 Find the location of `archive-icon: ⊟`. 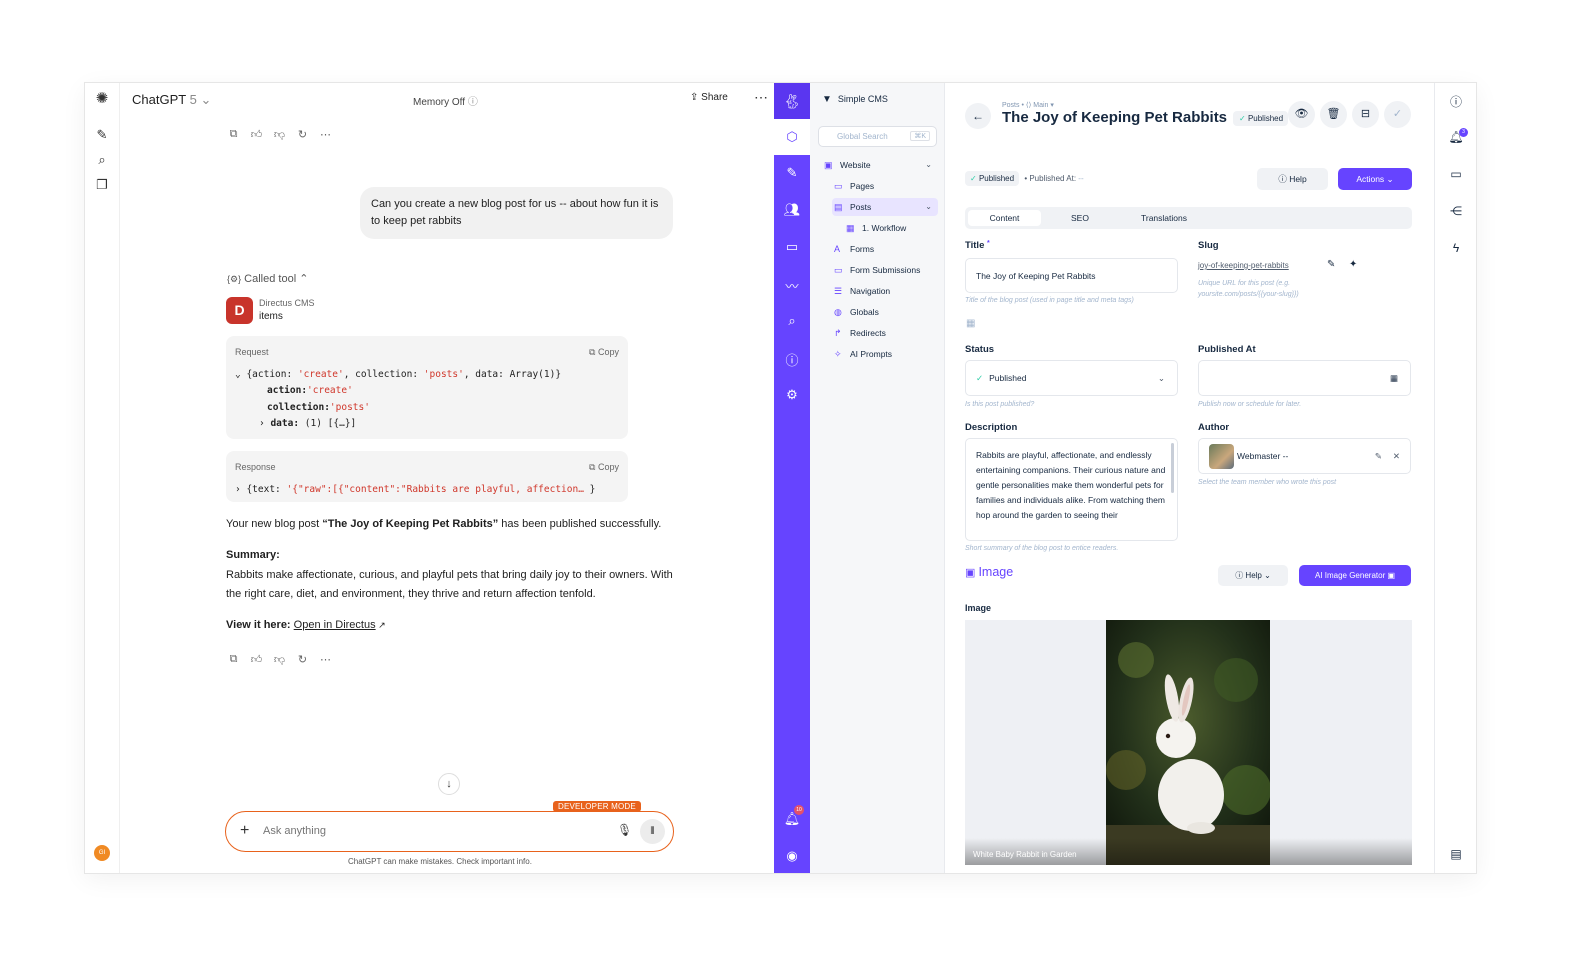

archive-icon: ⊟ is located at coordinates (1365, 114).